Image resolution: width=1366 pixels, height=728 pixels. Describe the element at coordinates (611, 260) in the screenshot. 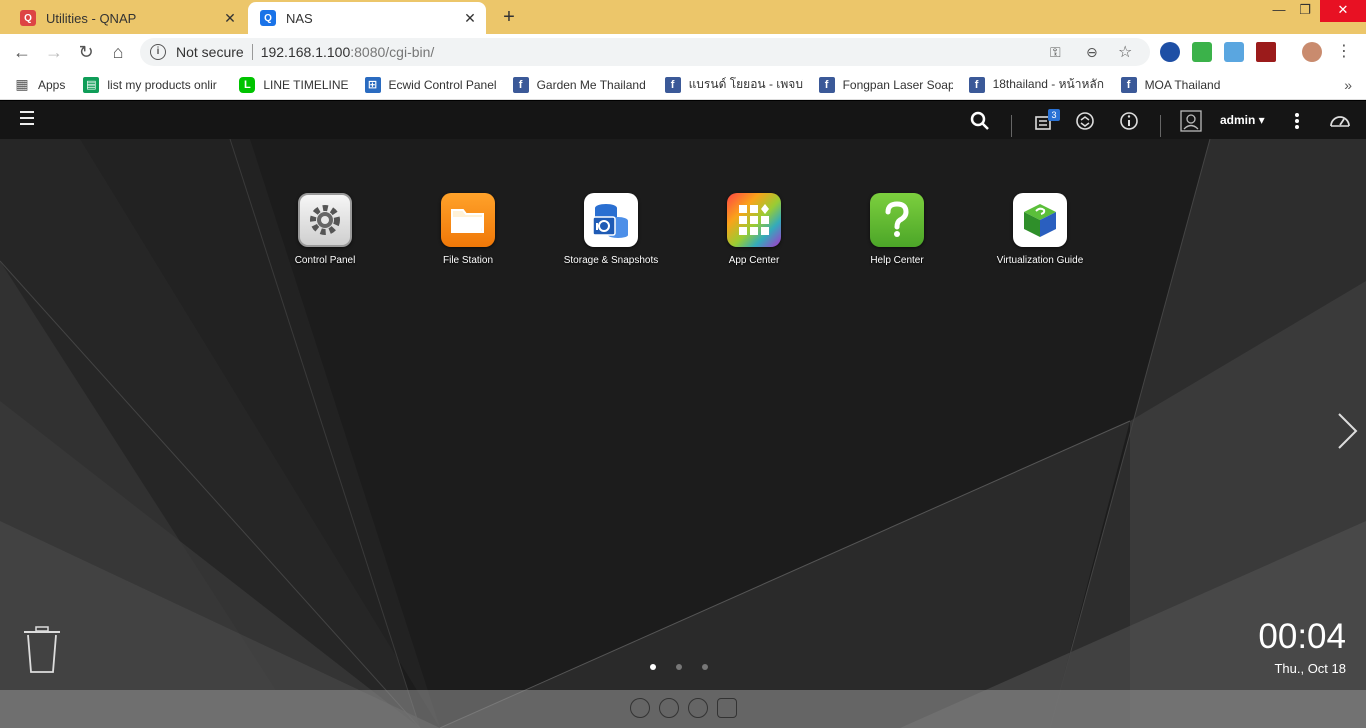

I see `app-label: Storage & Snapshots` at that location.